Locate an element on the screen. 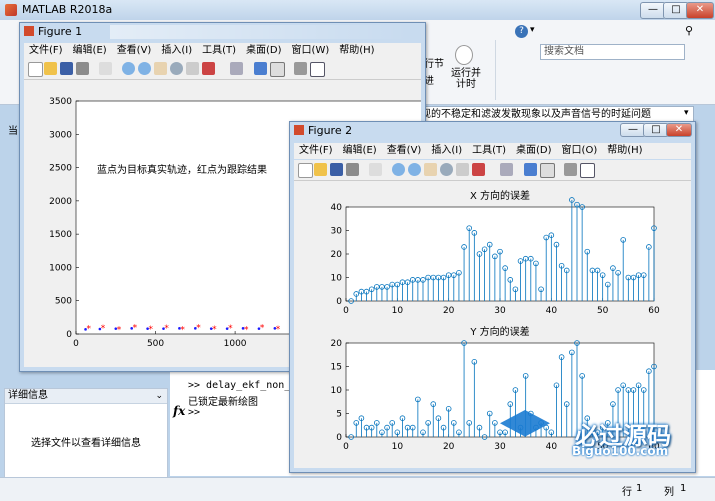  menu-window: 窗口(W) is located at coordinates (311, 51).